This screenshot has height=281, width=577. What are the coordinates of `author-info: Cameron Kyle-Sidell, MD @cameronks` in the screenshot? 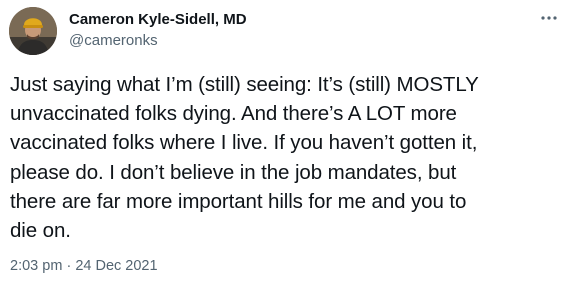 It's located at (158, 30).